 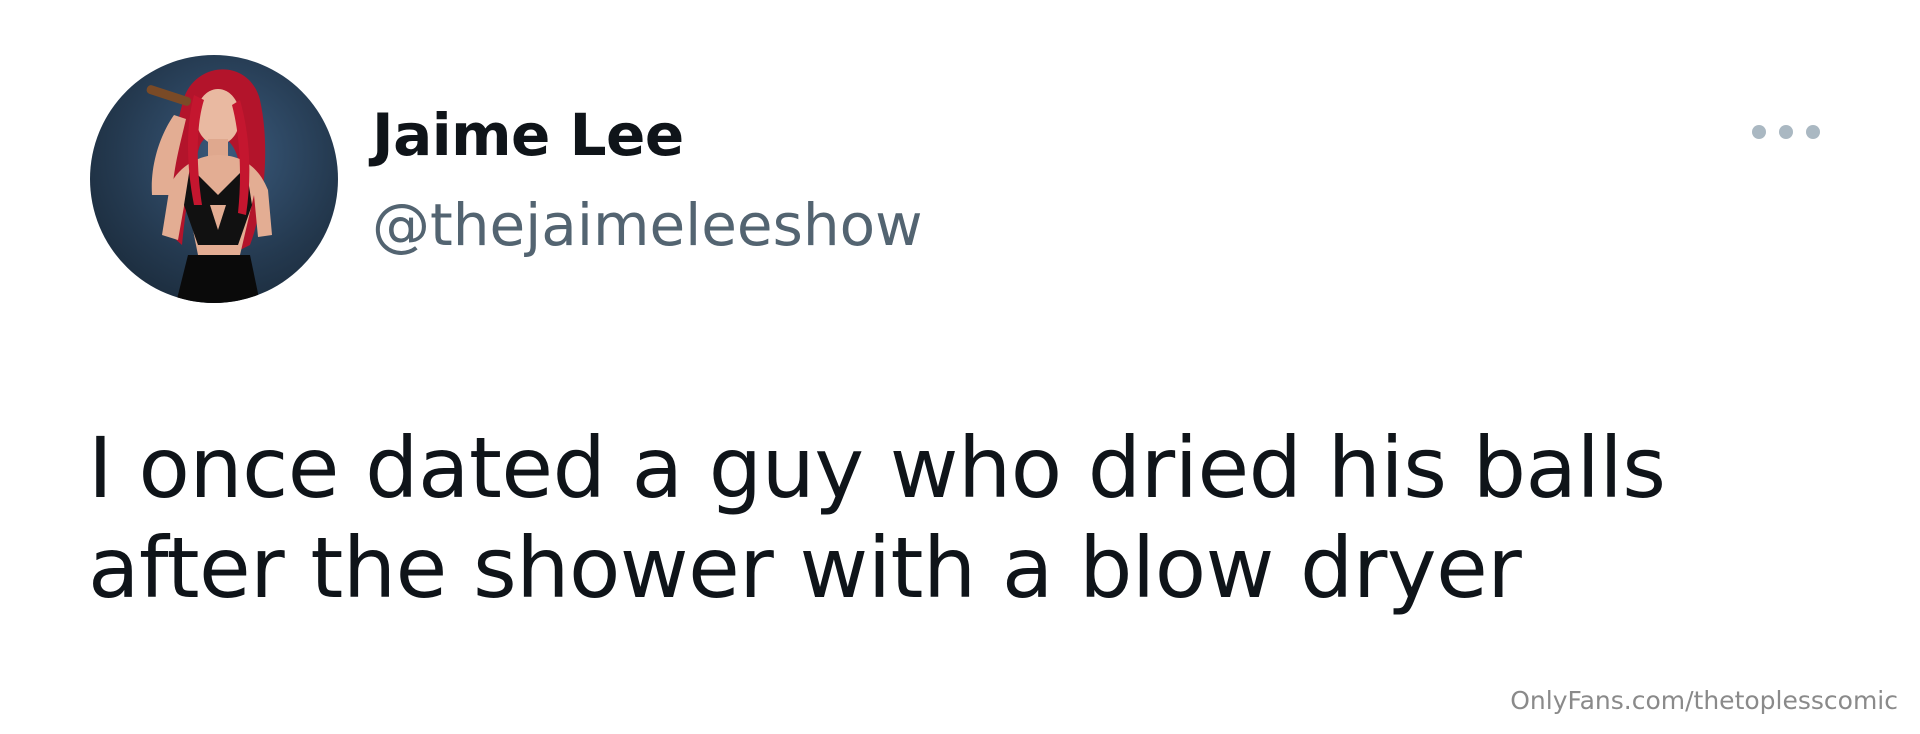 I want to click on author-display-name: Jaime Lee, so click(x=528, y=135).